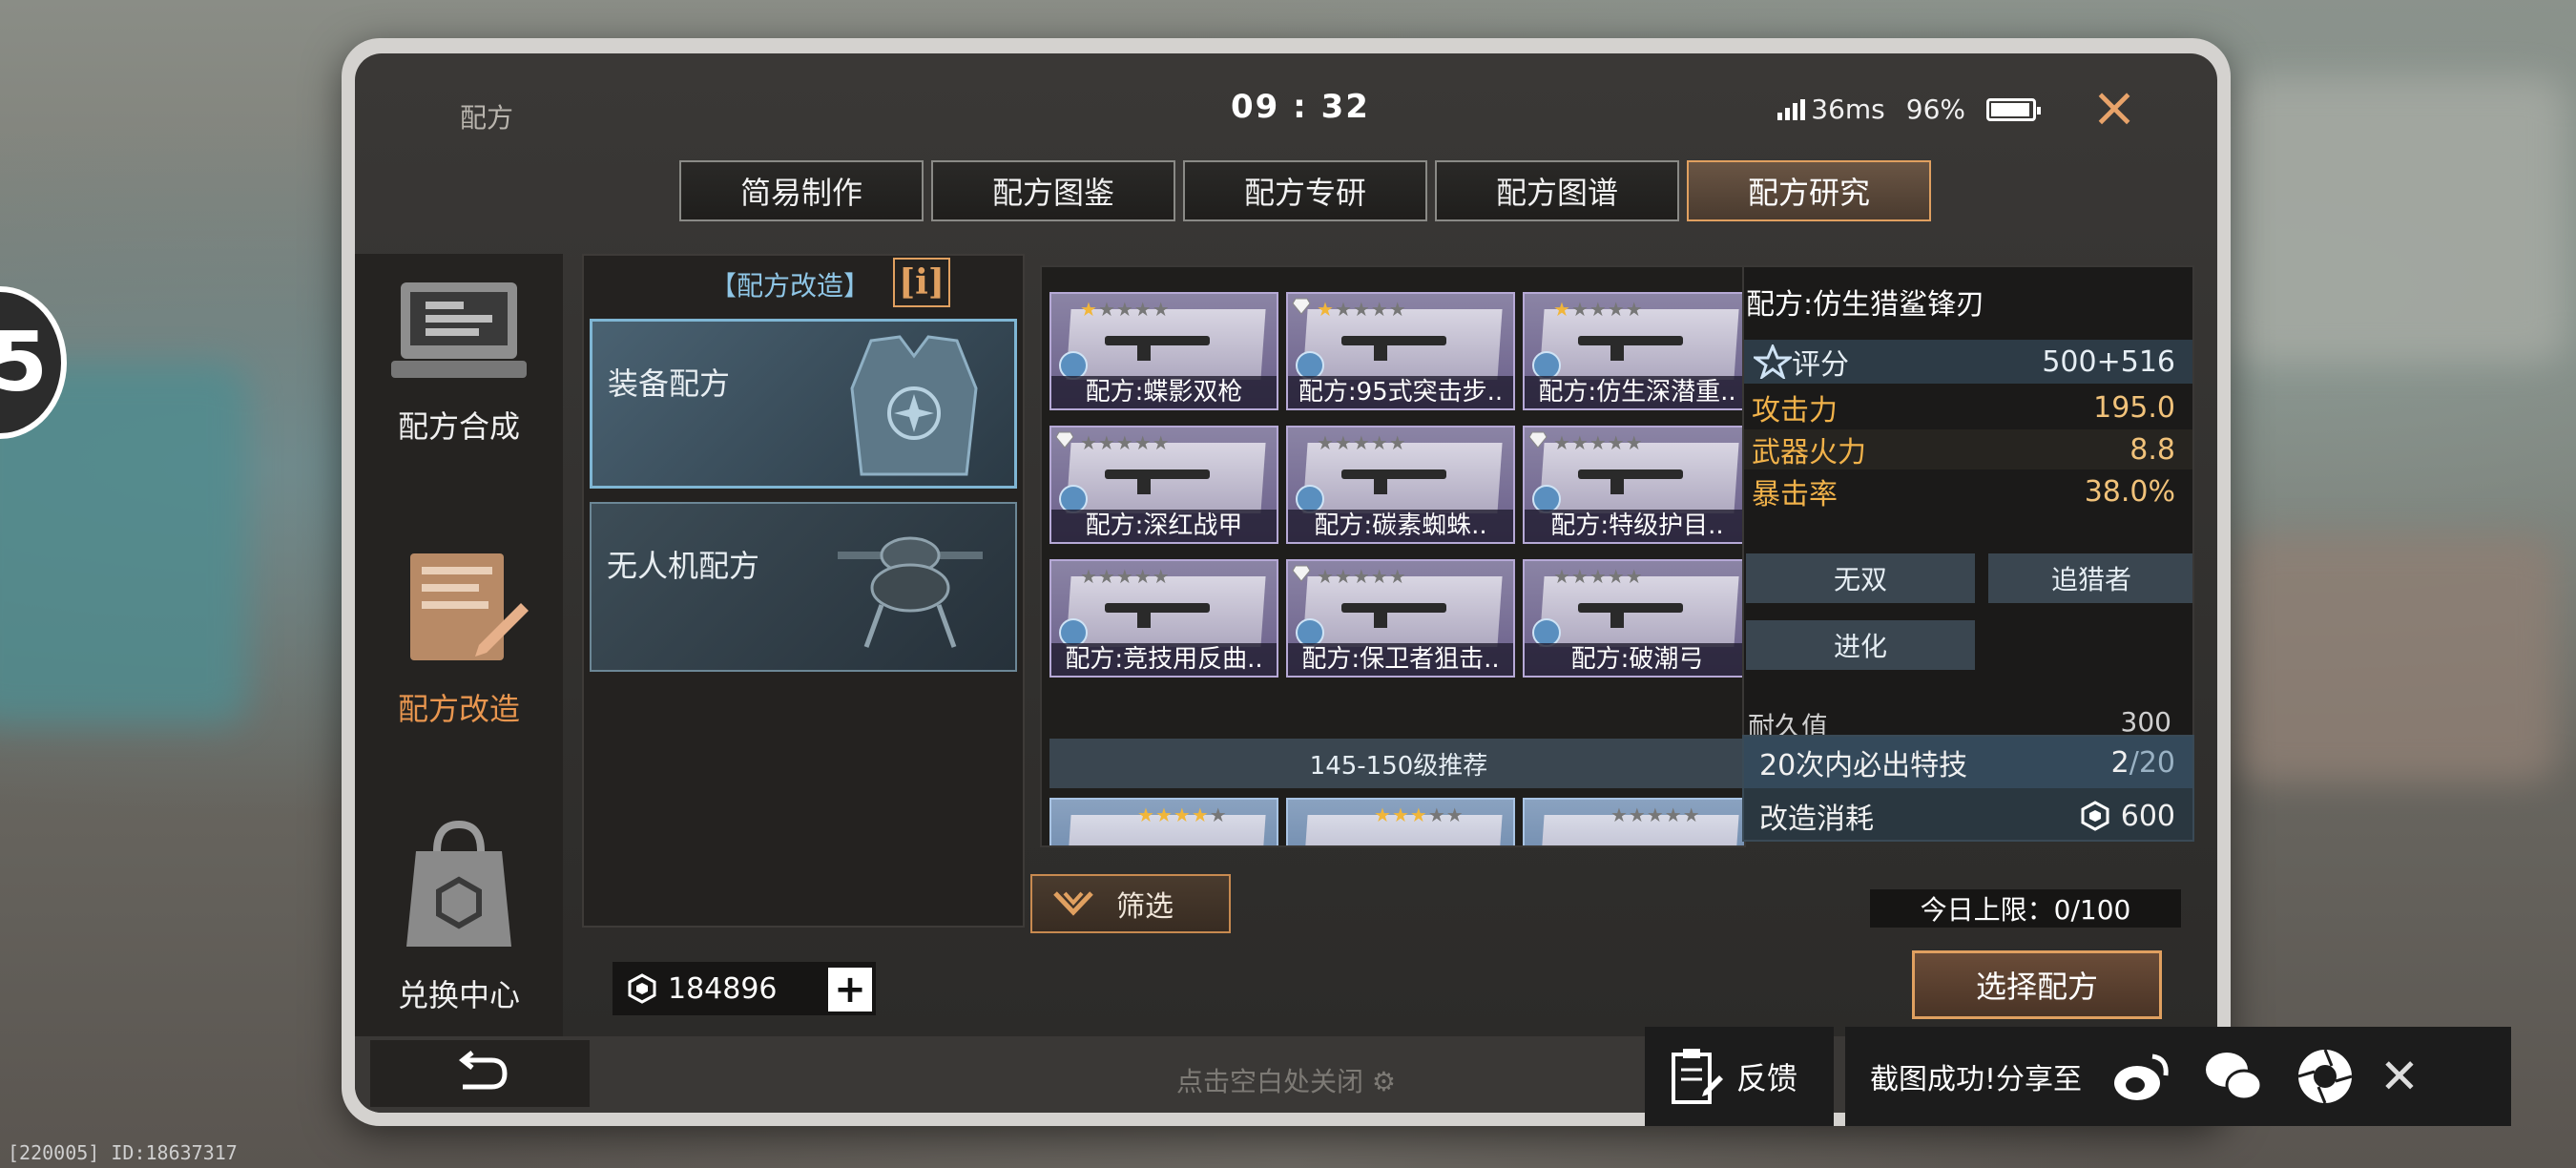 The height and width of the screenshot is (1168, 2576). What do you see at coordinates (2147, 816) in the screenshot?
I see `cost-value: 600` at bounding box center [2147, 816].